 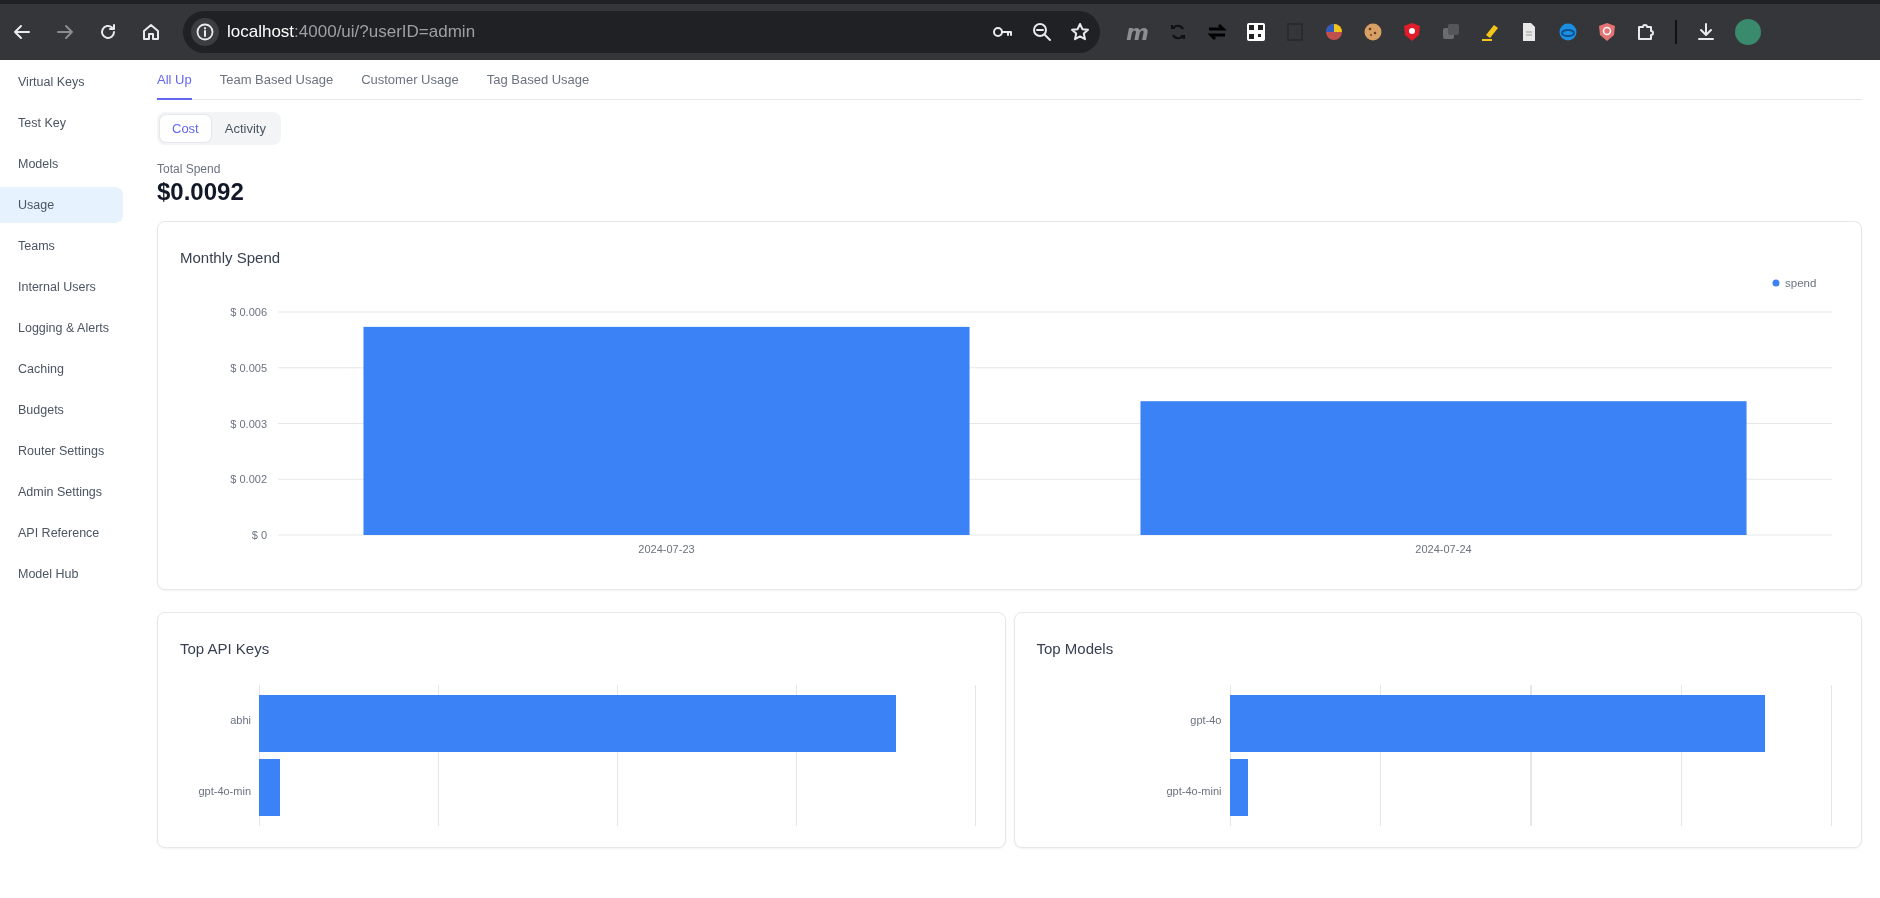 I want to click on axis-tick-label: $ 0.005, so click(x=248, y=367).